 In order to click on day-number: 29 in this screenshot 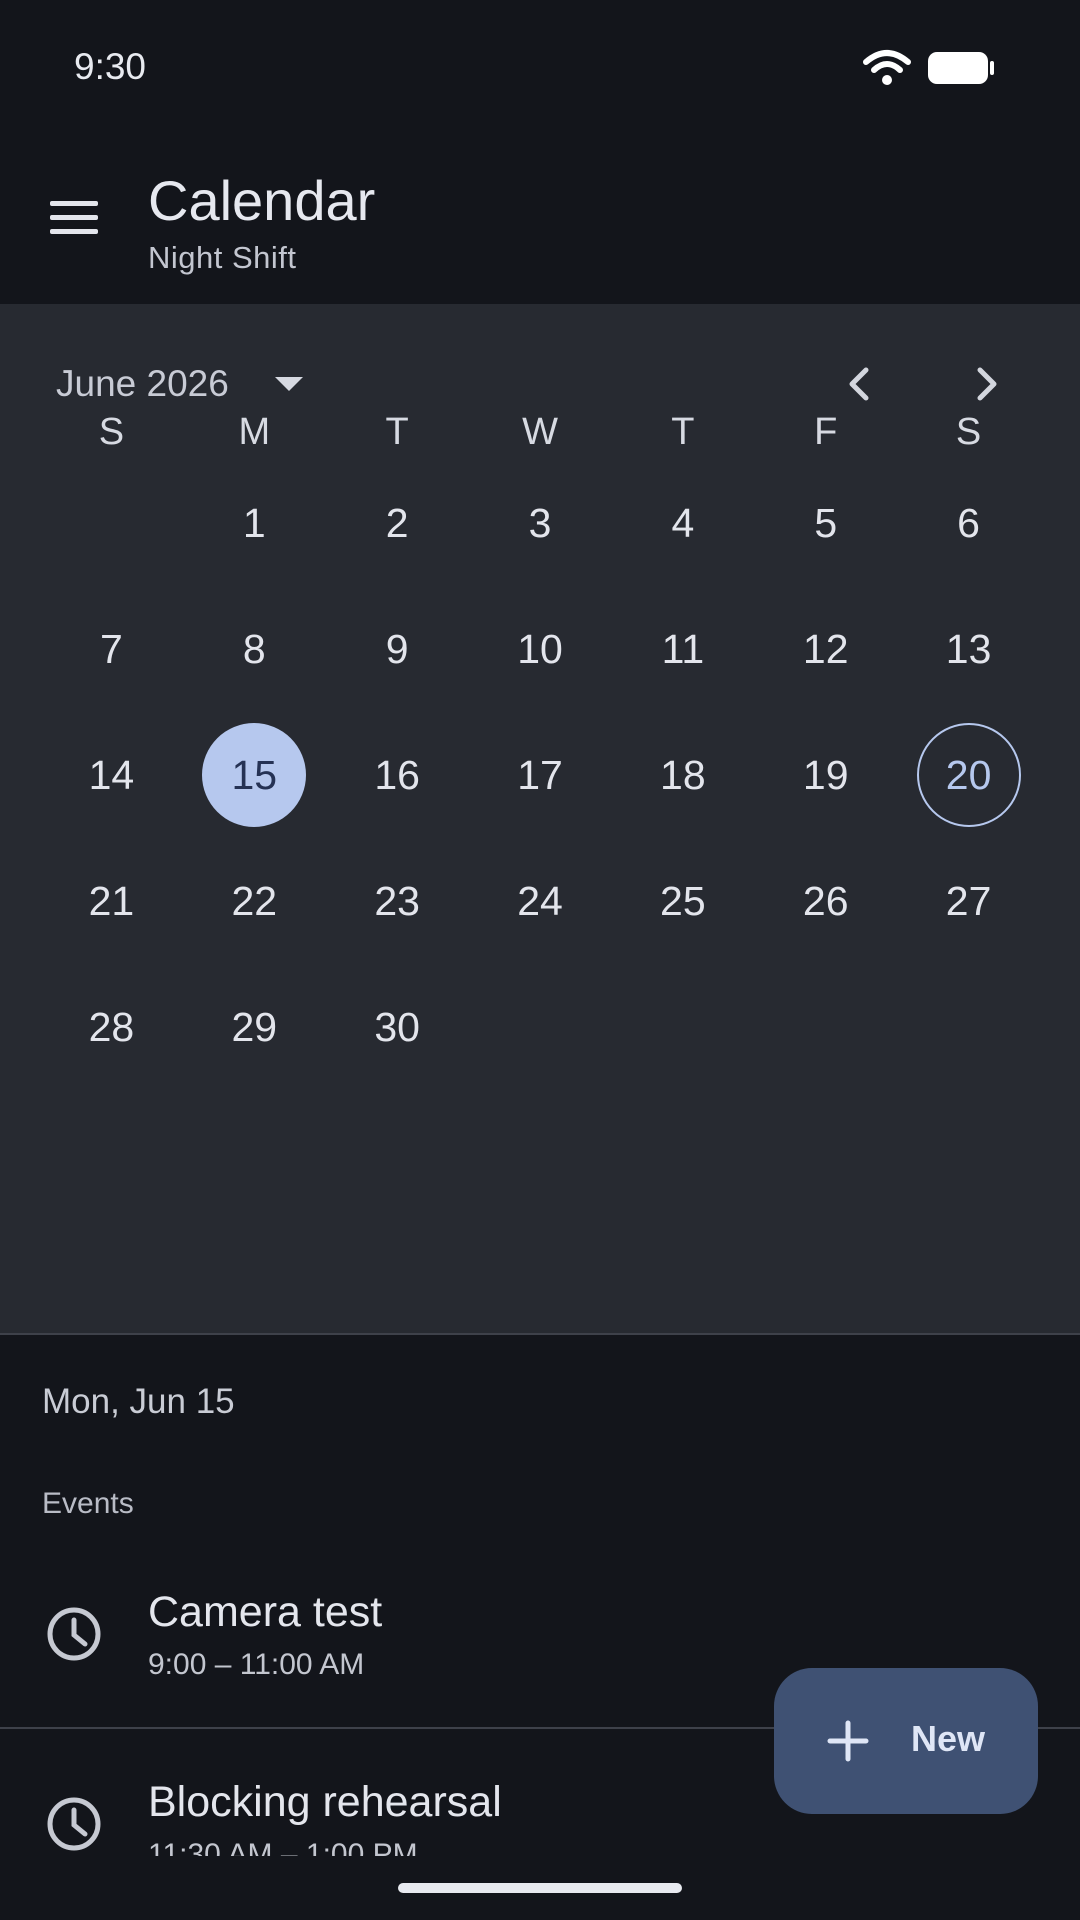, I will do `click(254, 1026)`.